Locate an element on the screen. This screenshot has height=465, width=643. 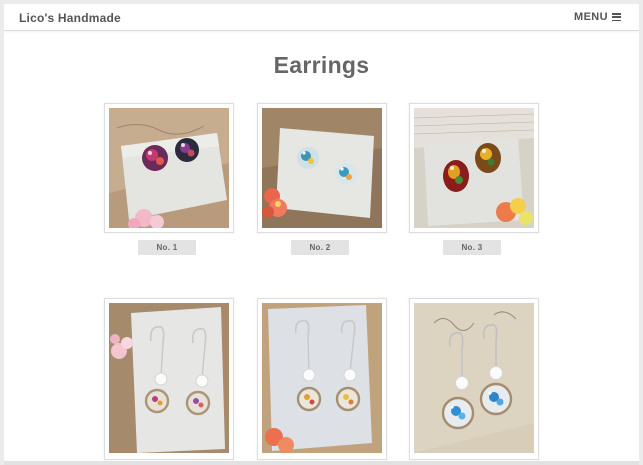
menu-button: MENU is located at coordinates (597, 17).